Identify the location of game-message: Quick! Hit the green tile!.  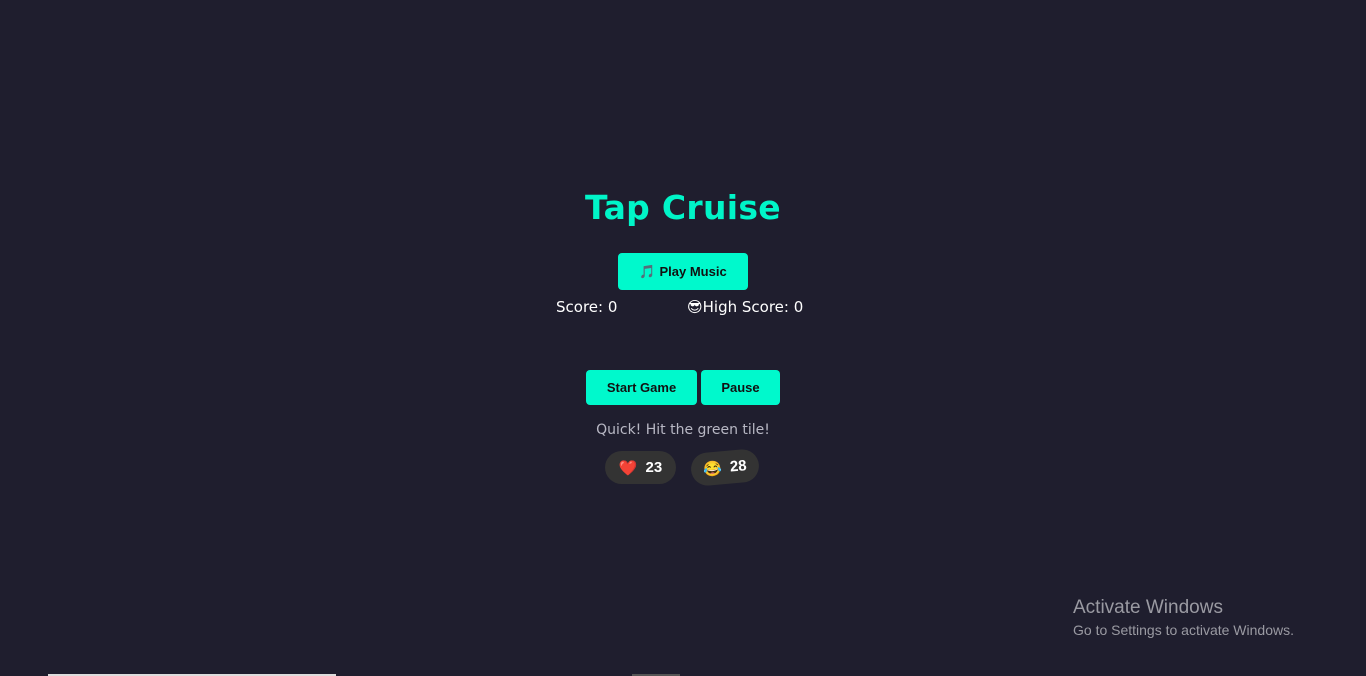
(683, 430).